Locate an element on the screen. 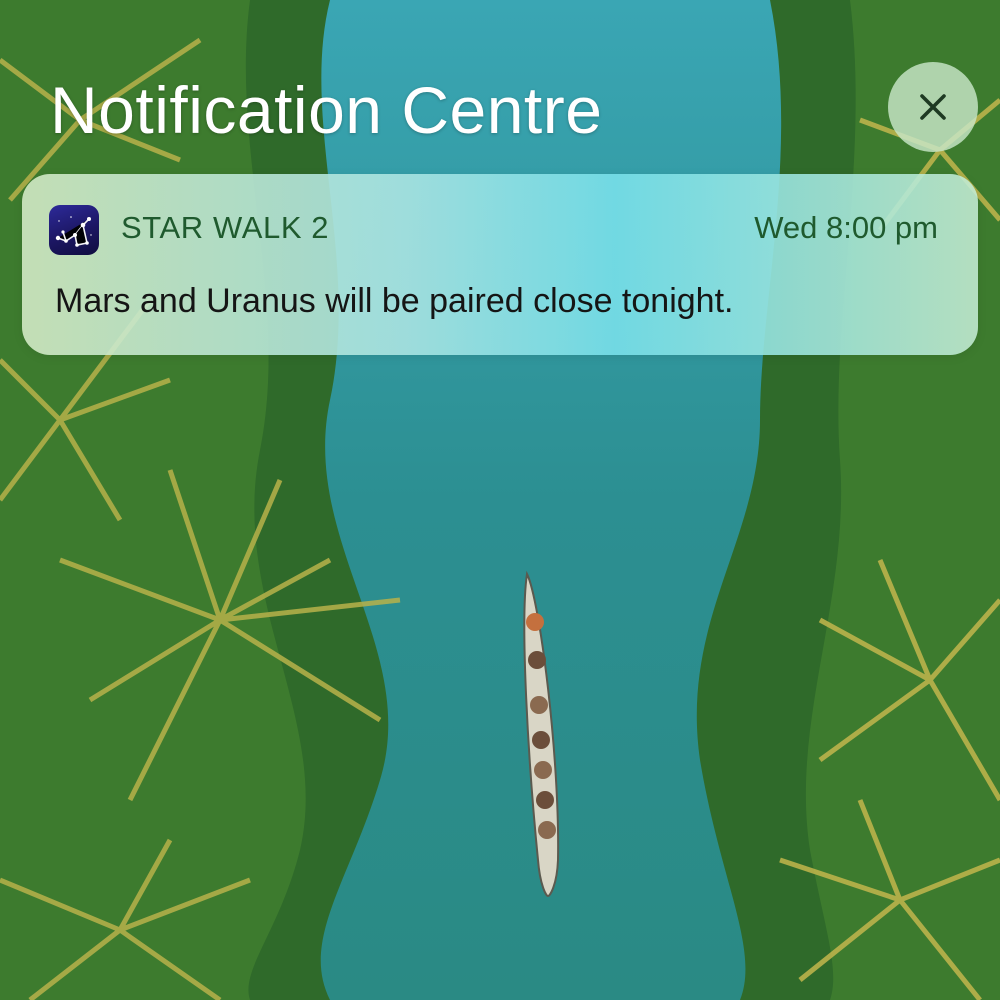  star-walk-app-icon is located at coordinates (74, 230).